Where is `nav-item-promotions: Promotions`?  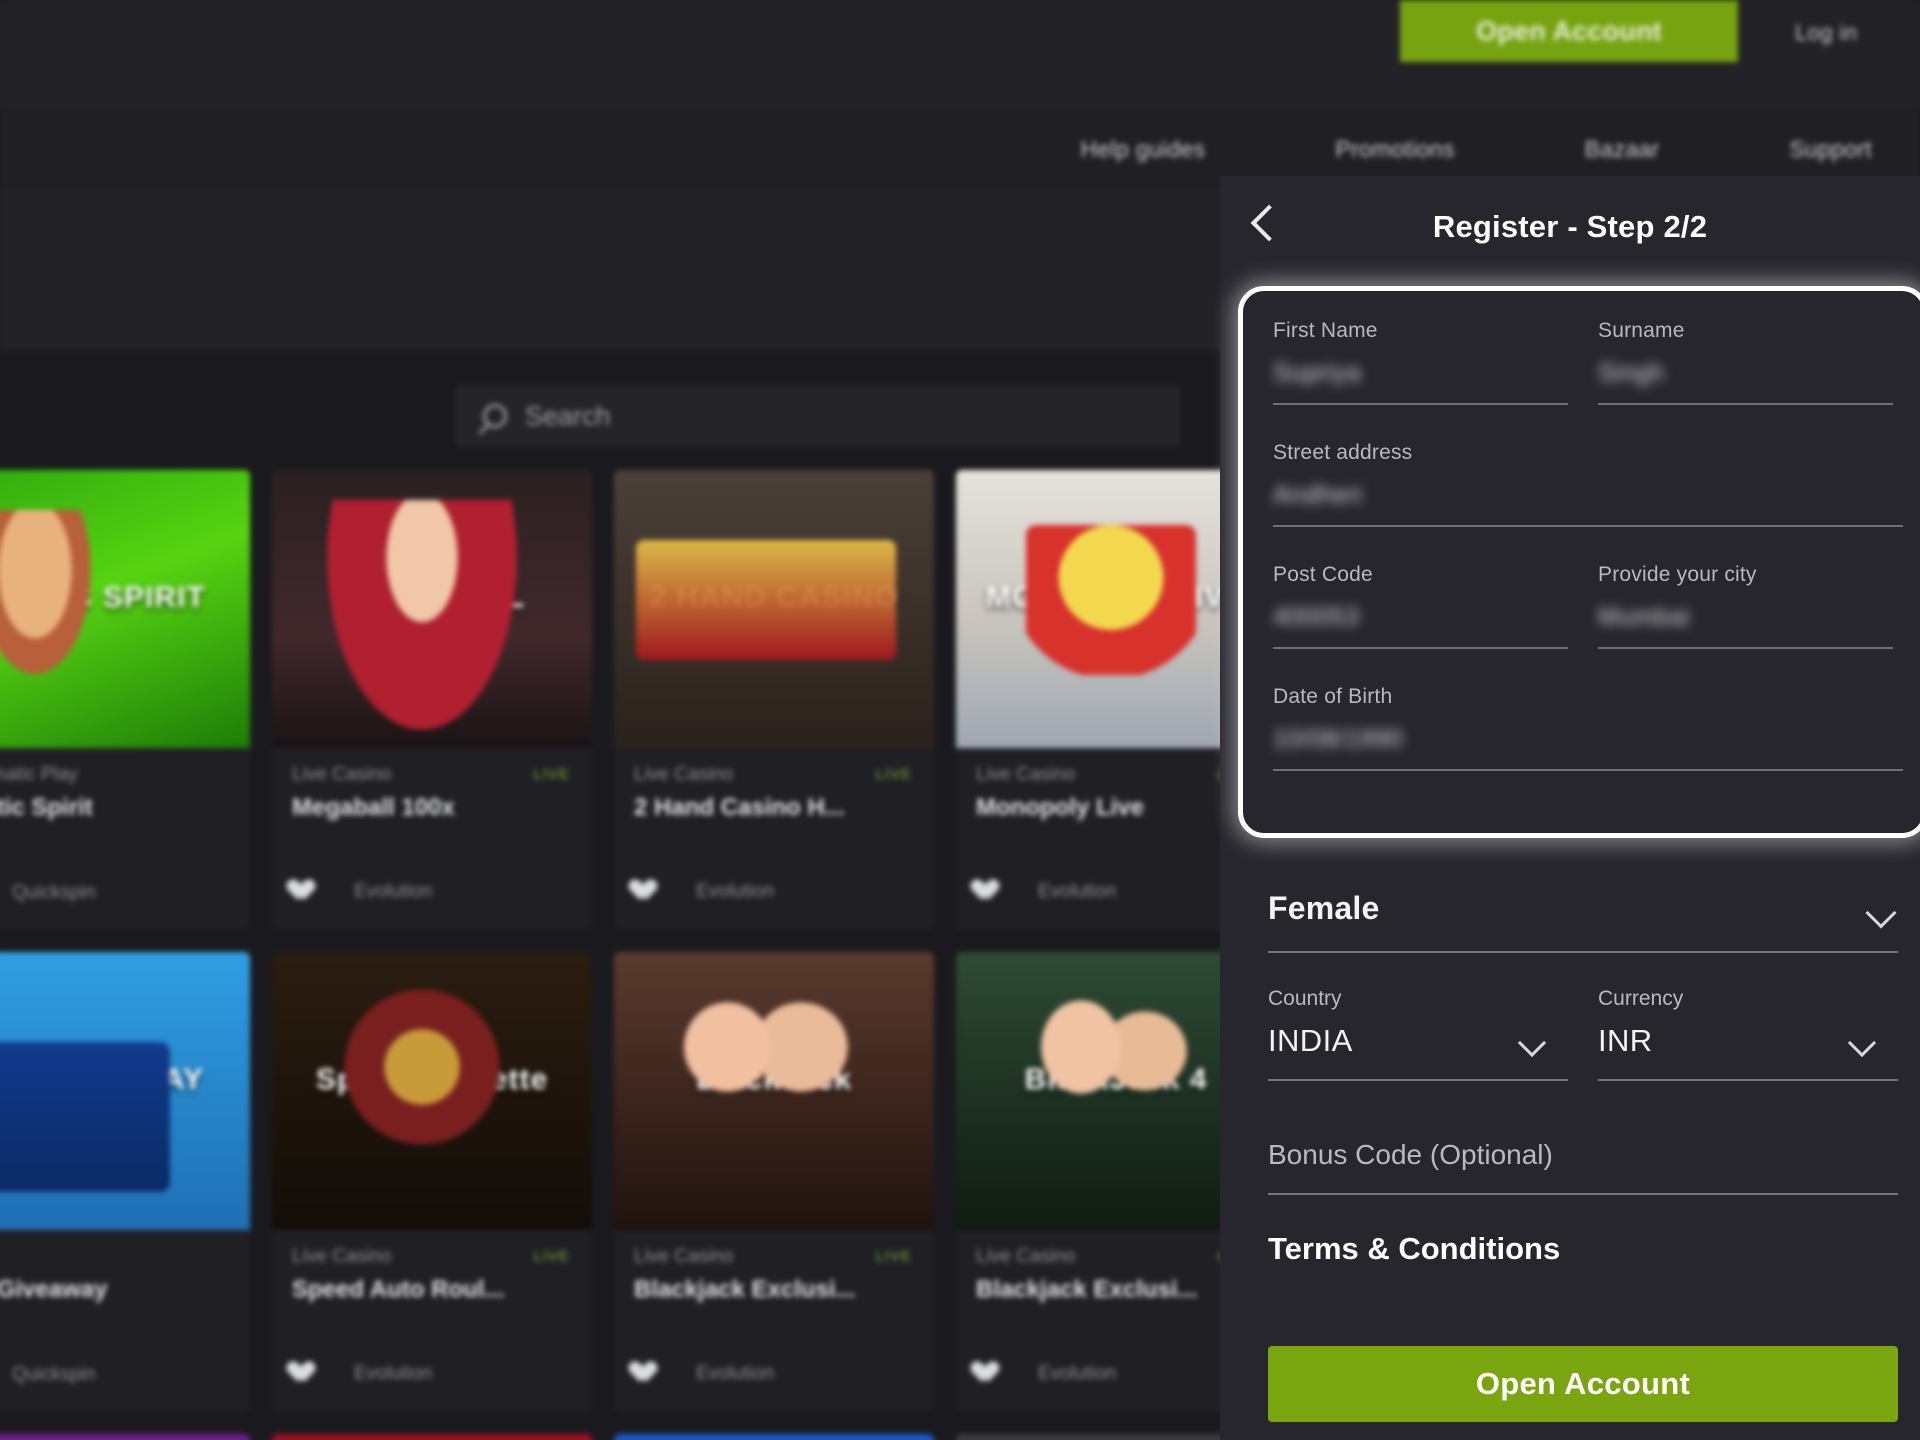 nav-item-promotions: Promotions is located at coordinates (1394, 149).